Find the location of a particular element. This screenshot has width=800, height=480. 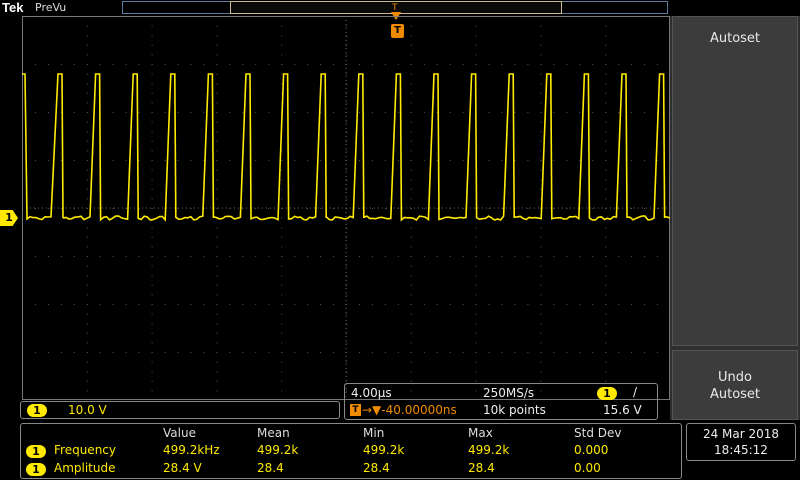

brand-logo: Tek is located at coordinates (13, 7).